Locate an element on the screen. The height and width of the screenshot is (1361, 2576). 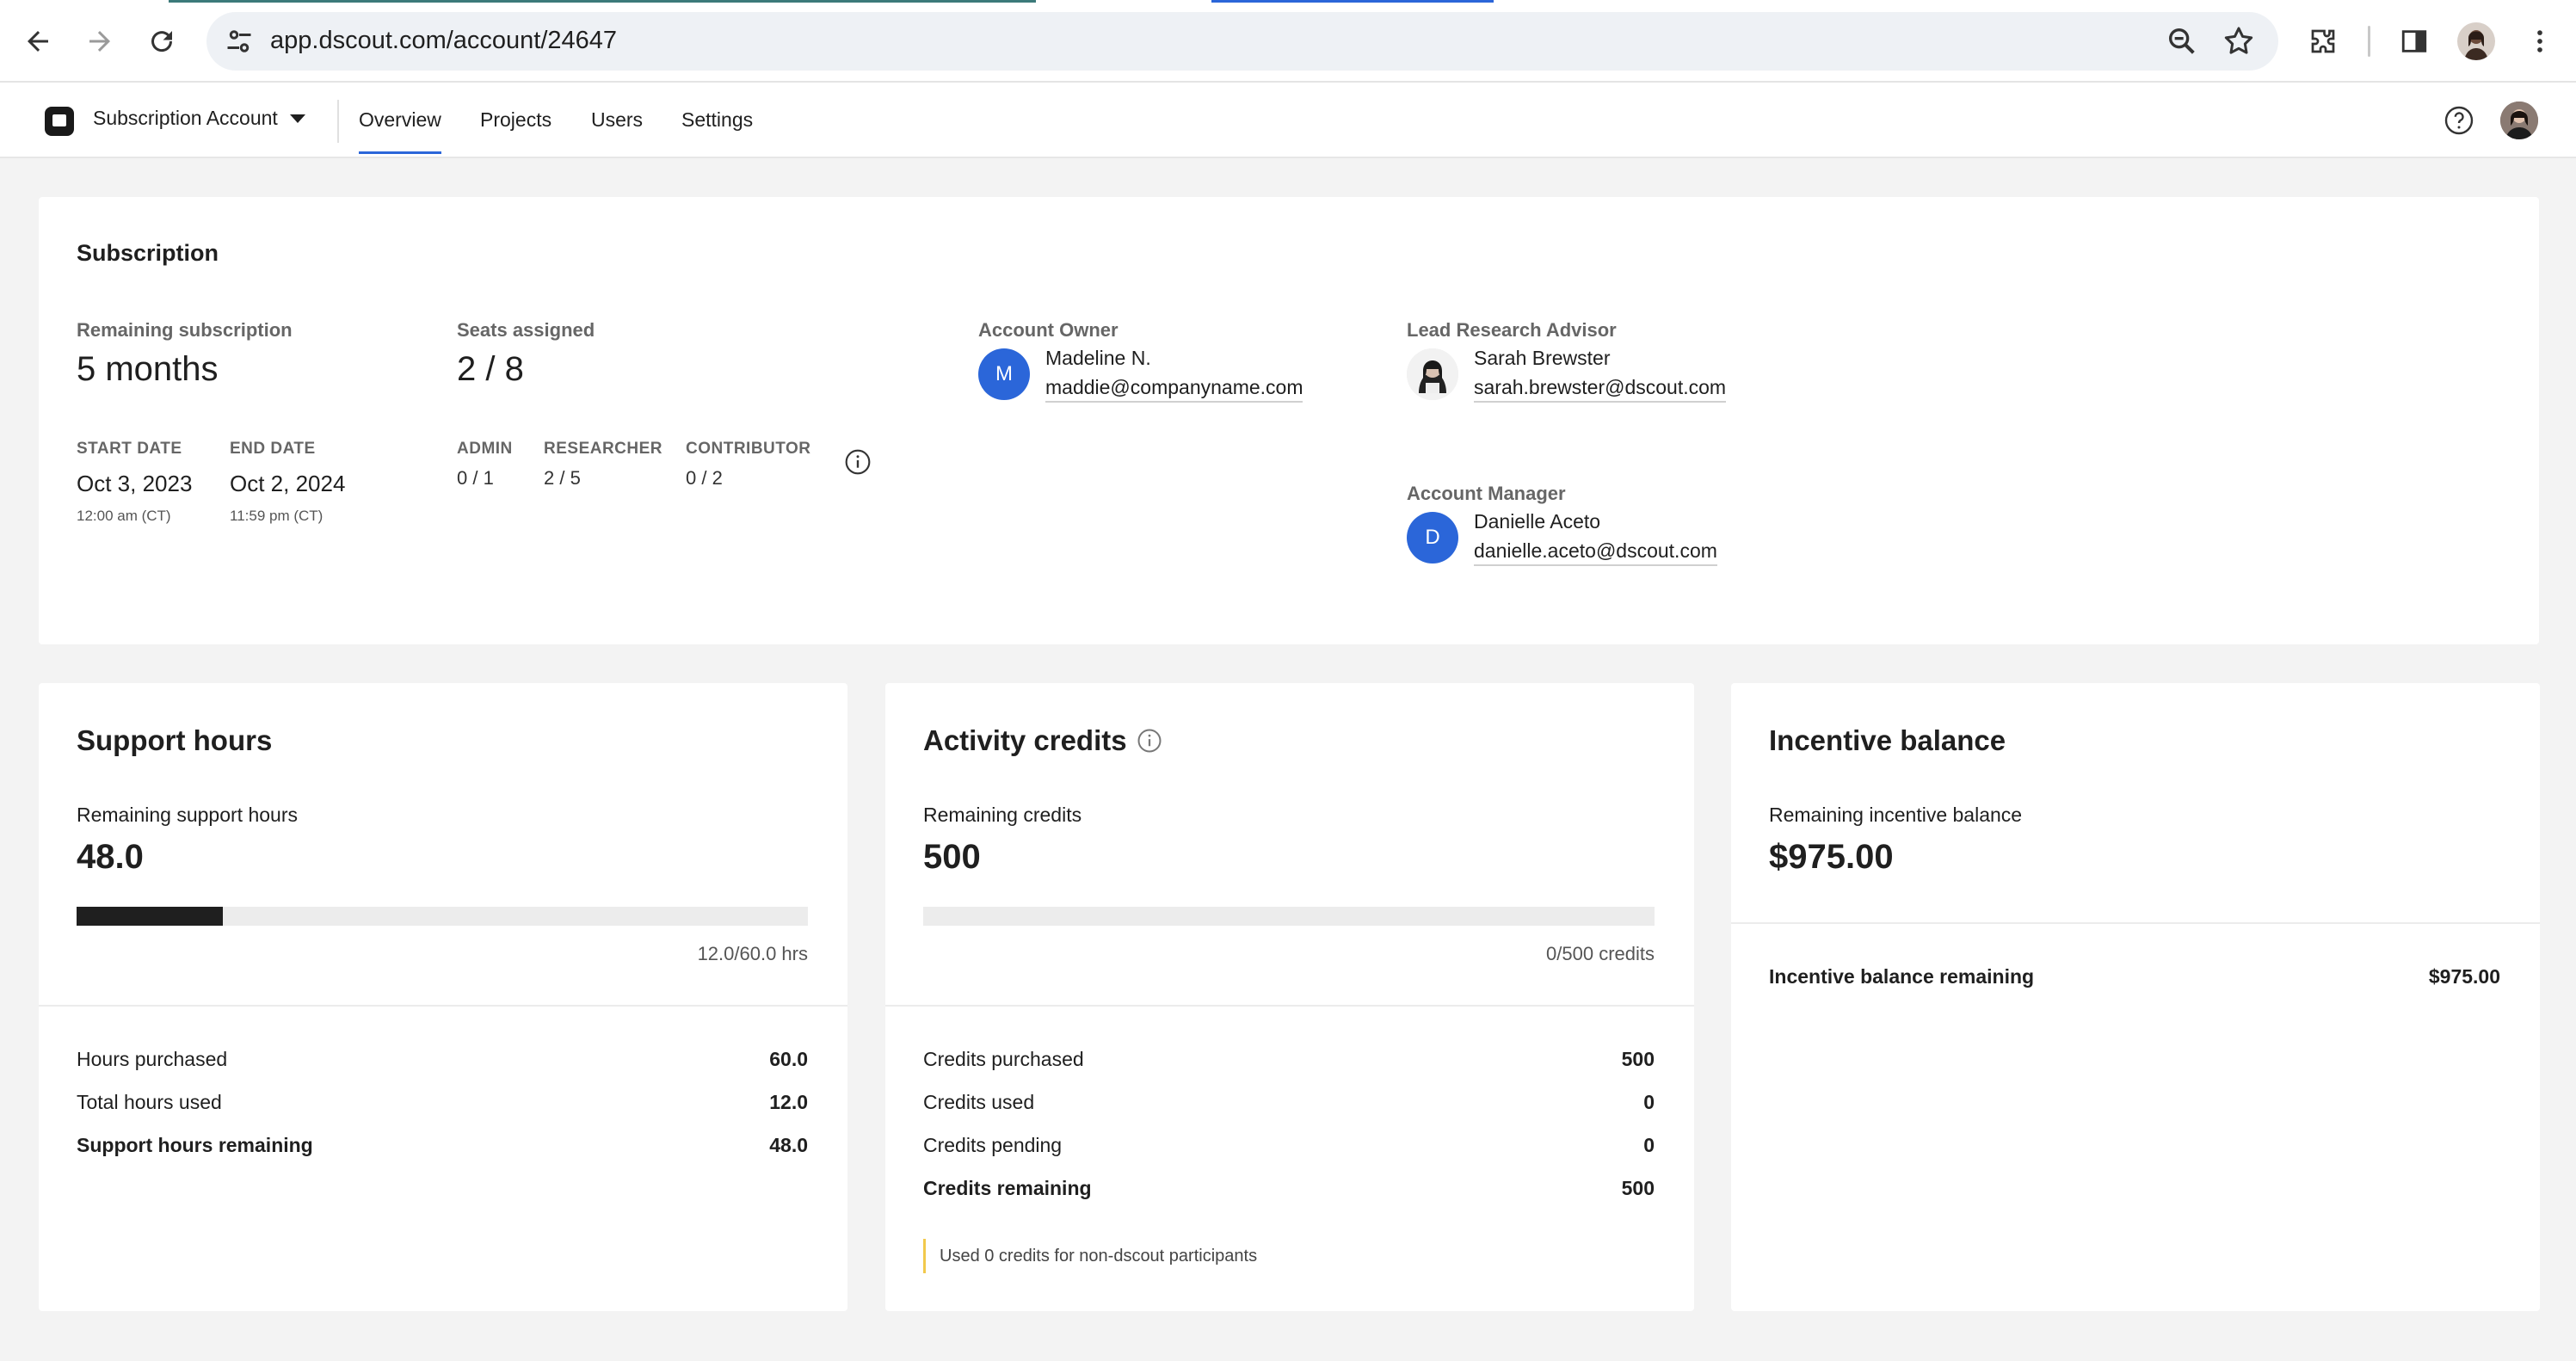
back-arrow-icon is located at coordinates (38, 41).